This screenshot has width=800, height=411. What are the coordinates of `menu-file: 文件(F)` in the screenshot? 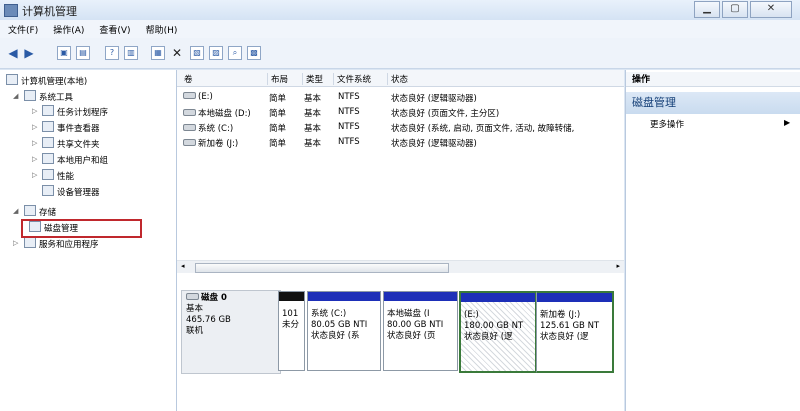 It's located at (22, 28).